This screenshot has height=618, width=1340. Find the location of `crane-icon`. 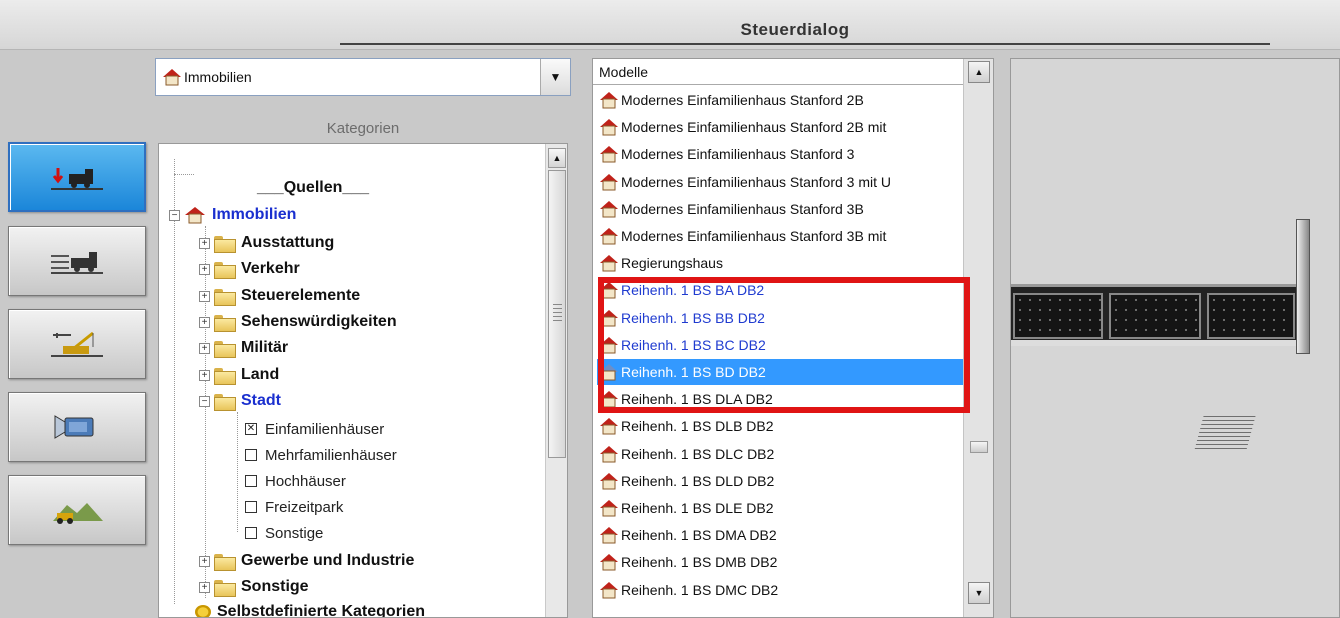

crane-icon is located at coordinates (77, 344).